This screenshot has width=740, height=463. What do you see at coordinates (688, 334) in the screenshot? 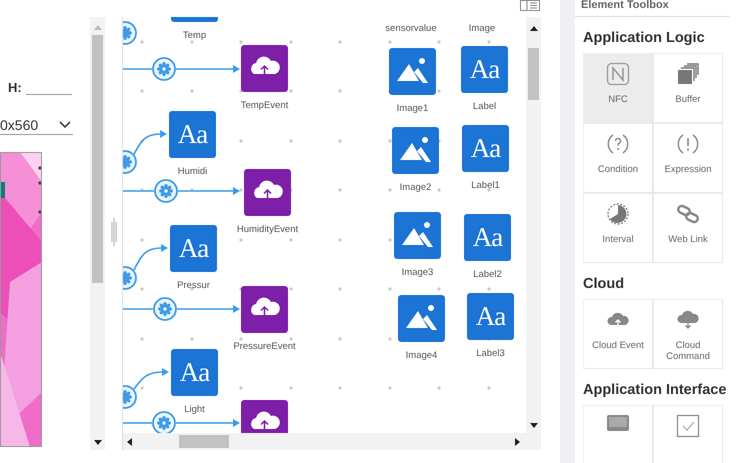
I see `toolbox-item: Cloud Command` at bounding box center [688, 334].